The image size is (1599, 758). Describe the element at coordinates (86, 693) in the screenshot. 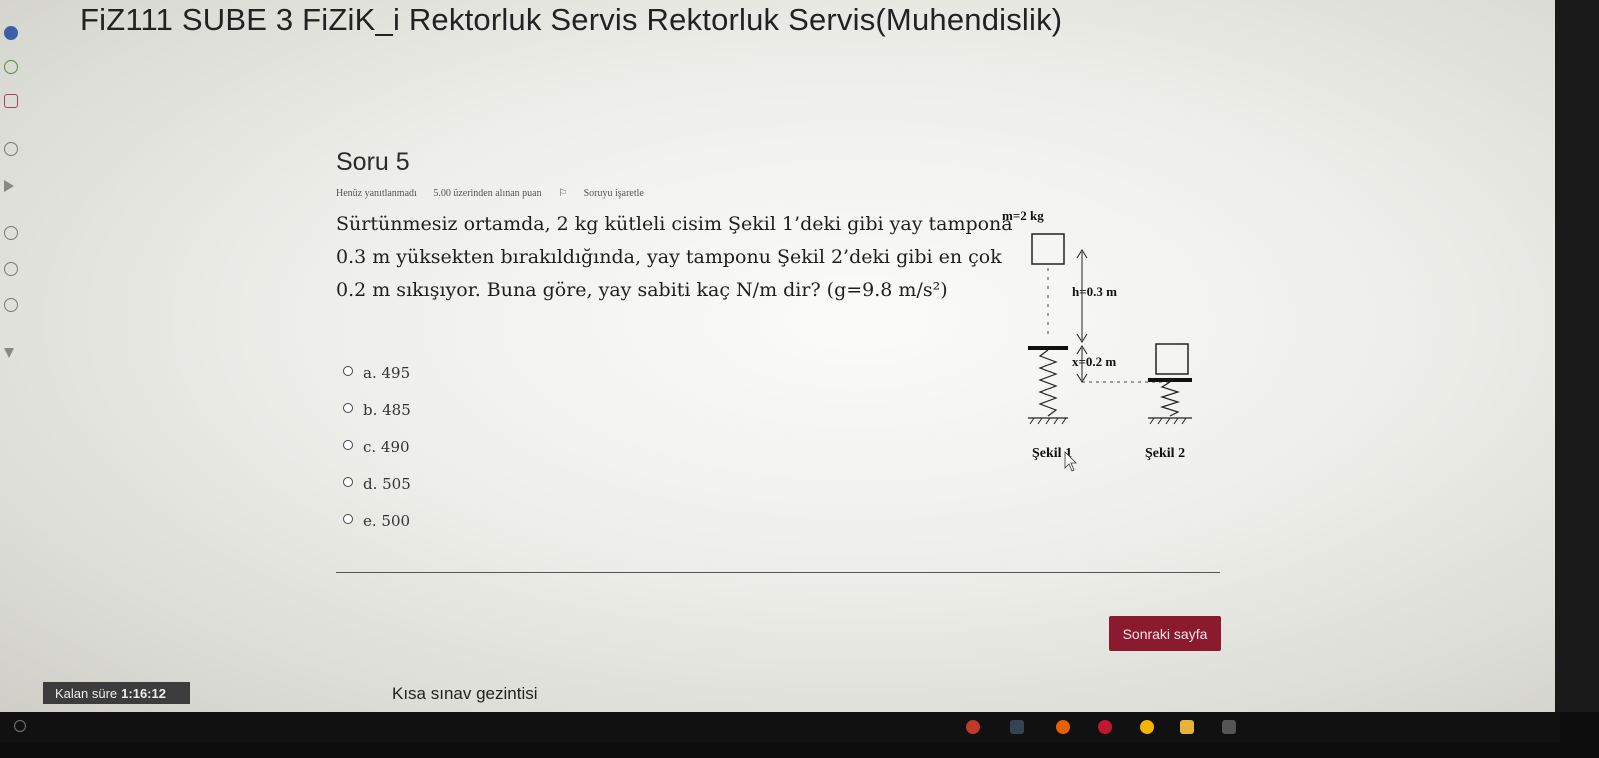

I see `timer-label: Kalan süre` at that location.